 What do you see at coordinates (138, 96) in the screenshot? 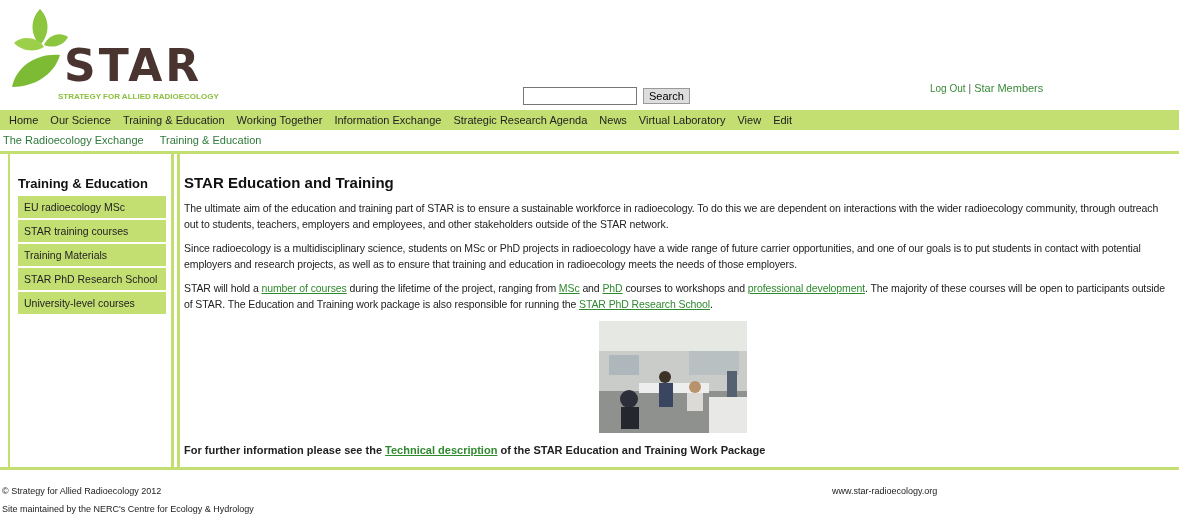
I see `logo-tagline: STRATEGY FOR ALLIED RADIOECOLOGY` at bounding box center [138, 96].